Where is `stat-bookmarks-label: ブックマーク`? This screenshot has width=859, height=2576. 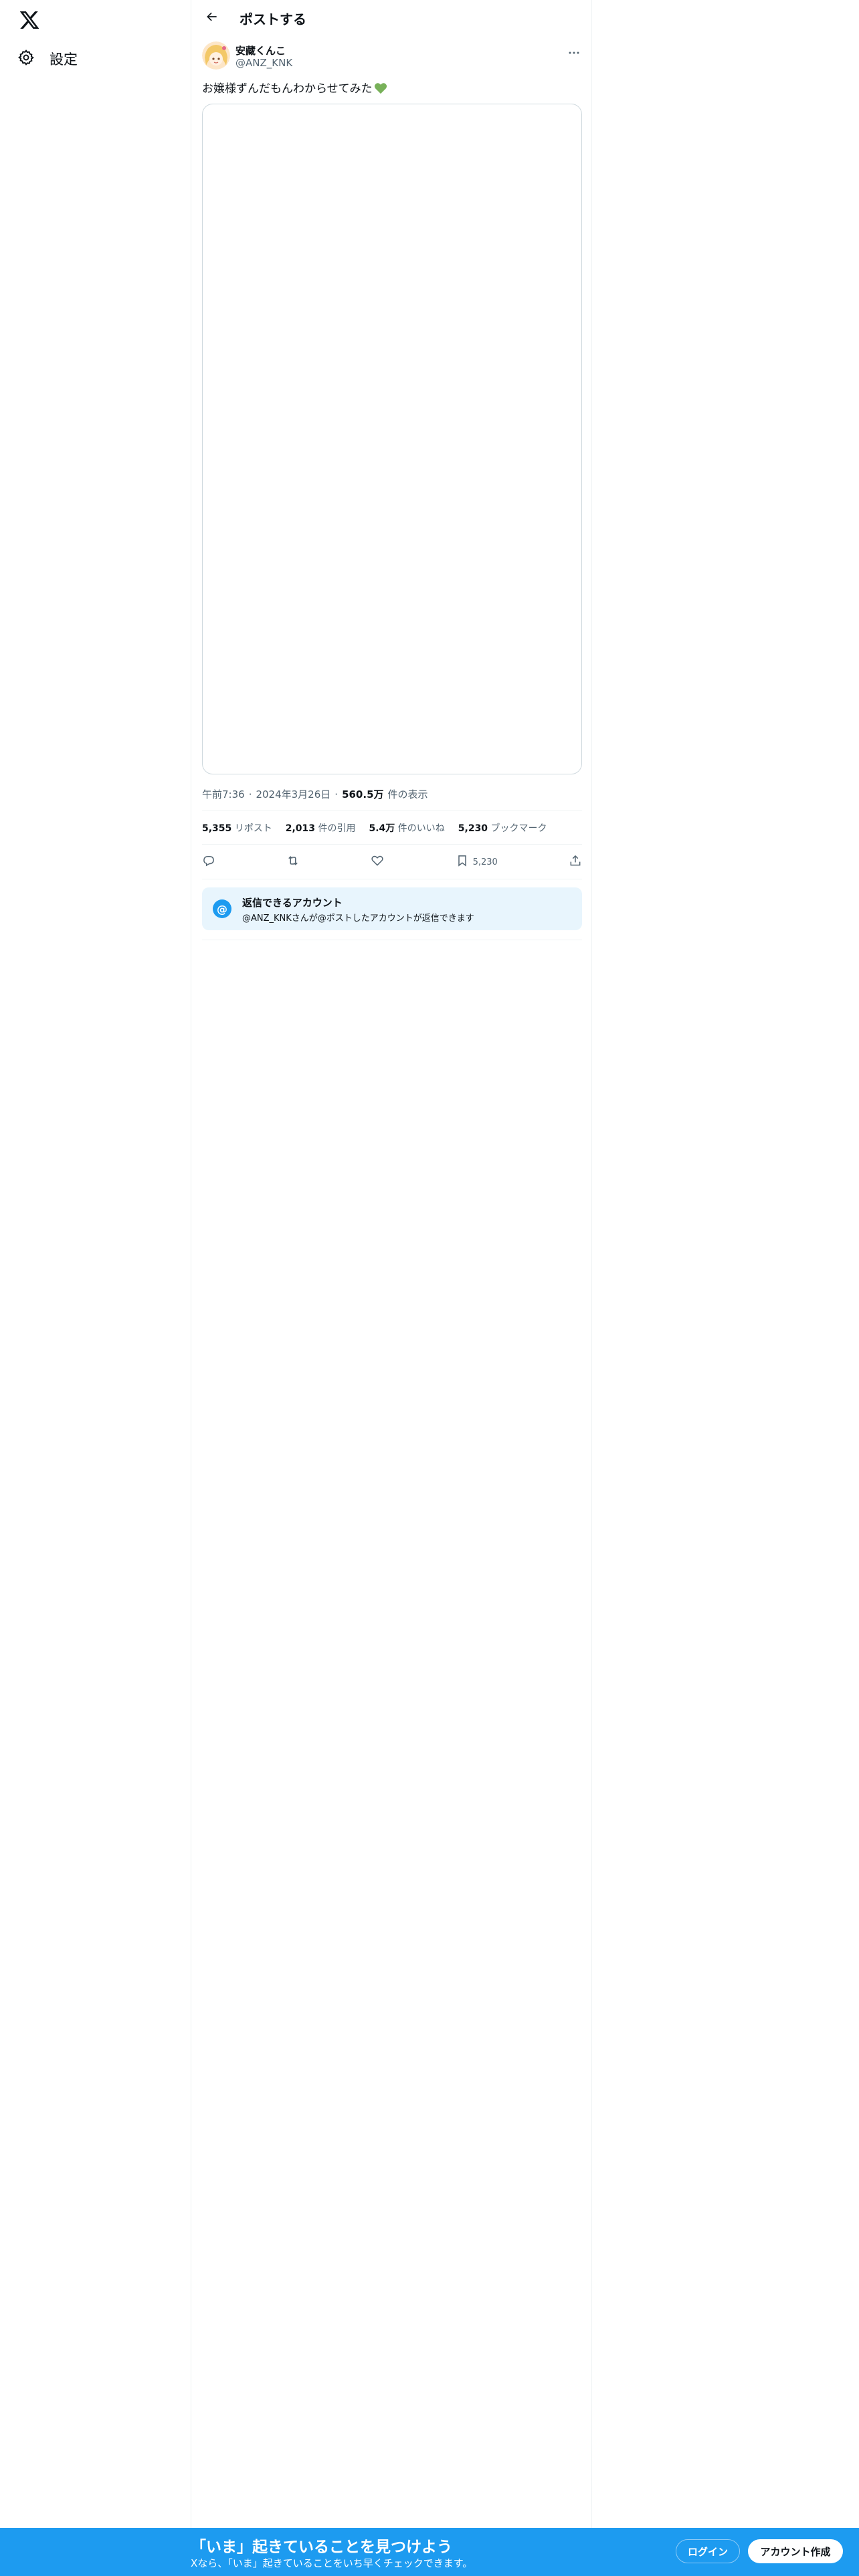
stat-bookmarks-label: ブックマーク is located at coordinates (518, 828).